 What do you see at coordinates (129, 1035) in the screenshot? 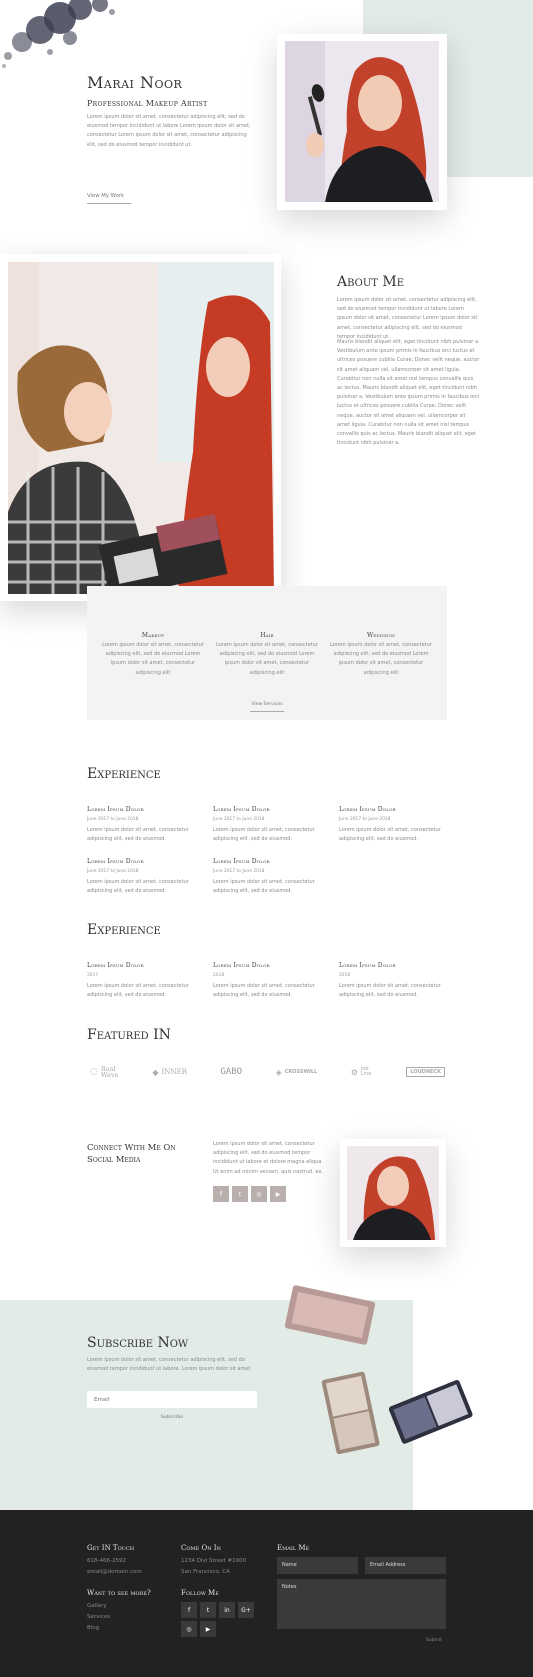
I see `featured-title: Featured IN` at bounding box center [129, 1035].